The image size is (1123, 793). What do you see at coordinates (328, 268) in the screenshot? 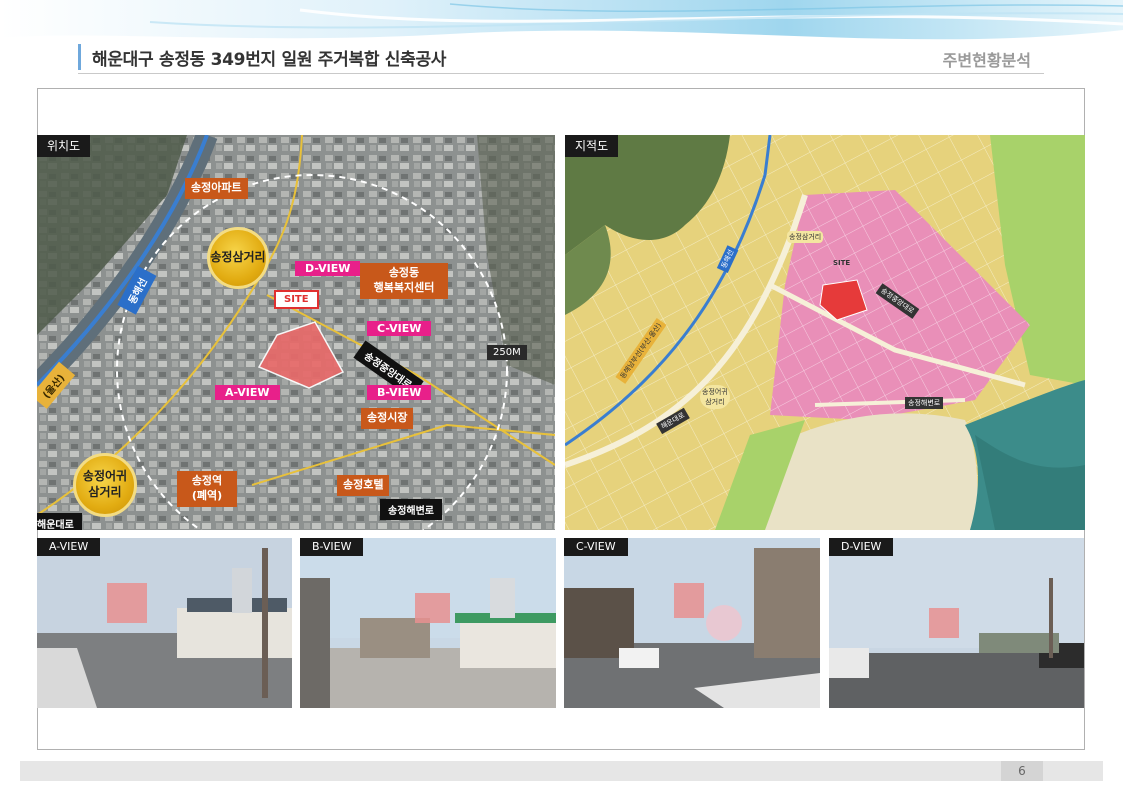
I see `label-d-view: D-VIEW` at bounding box center [328, 268].